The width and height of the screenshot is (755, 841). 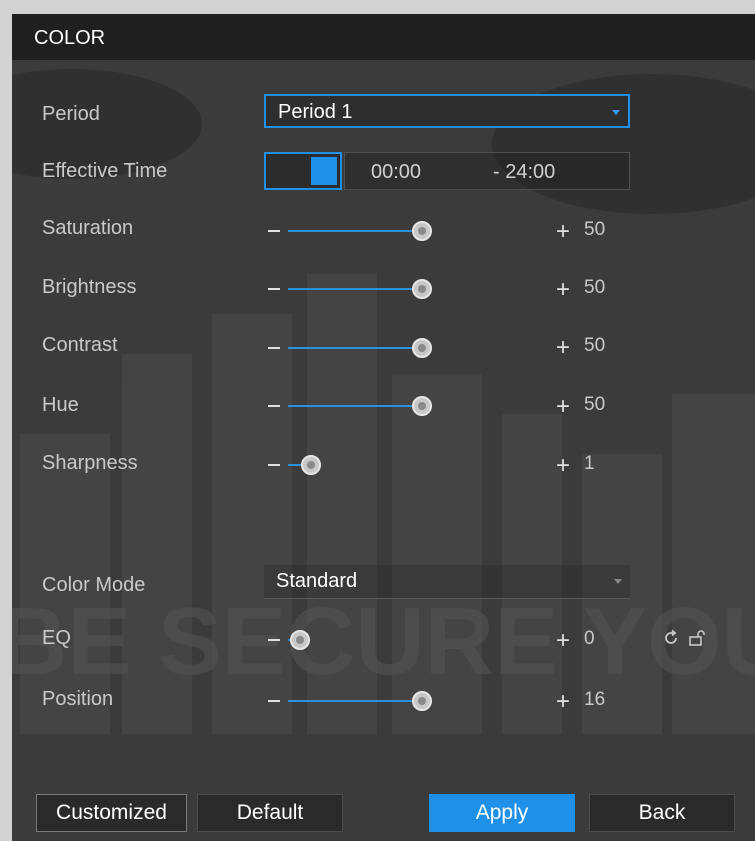 What do you see at coordinates (350, 289) in the screenshot?
I see `brightness-track` at bounding box center [350, 289].